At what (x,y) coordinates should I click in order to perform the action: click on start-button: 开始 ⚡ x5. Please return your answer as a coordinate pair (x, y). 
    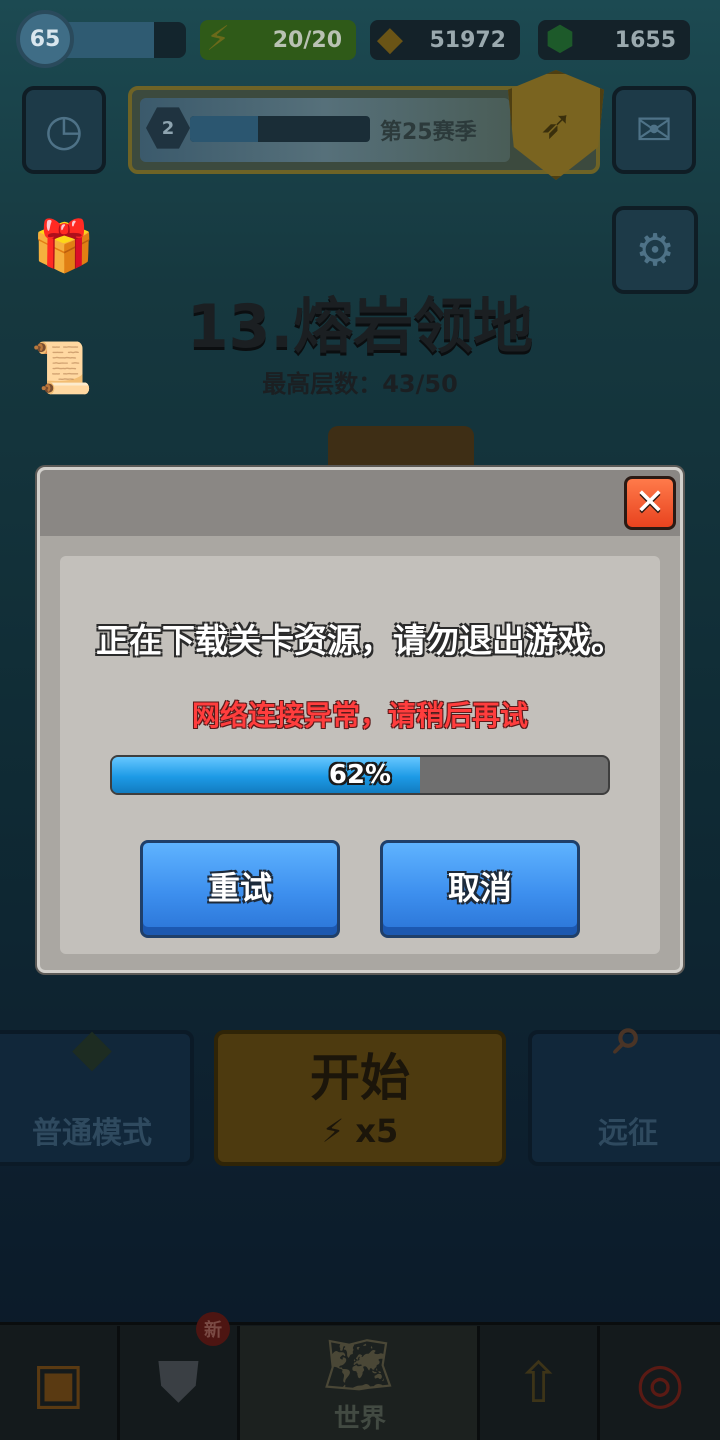
    Looking at the image, I should click on (360, 1098).